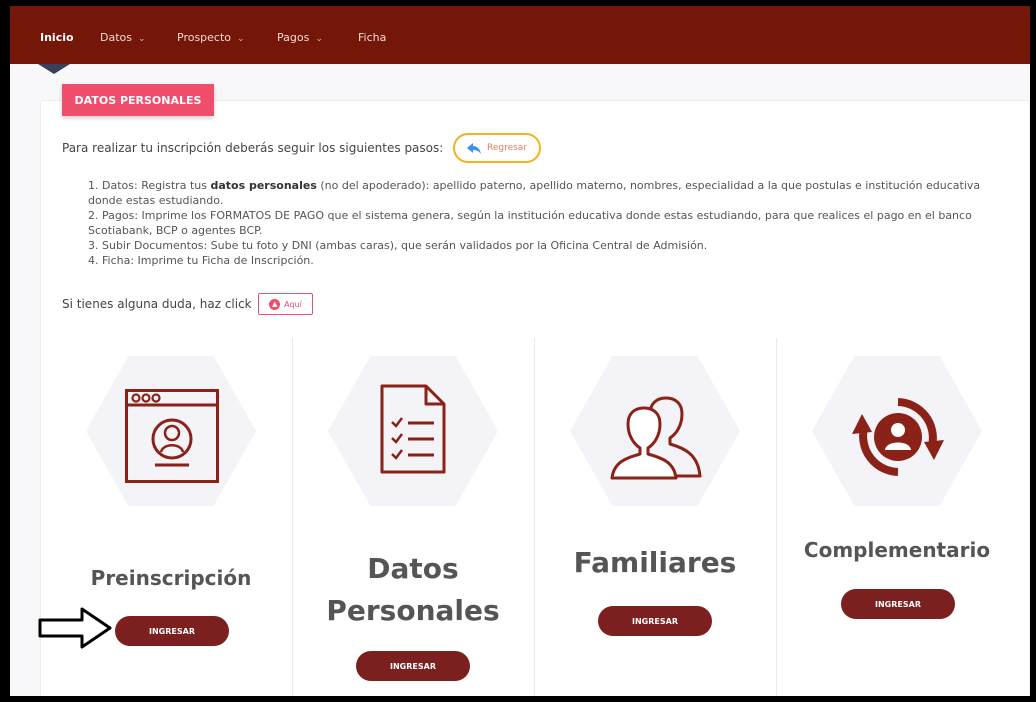 This screenshot has height=702, width=1036. What do you see at coordinates (293, 37) in the screenshot?
I see `nav-pagos-label: Pagos` at bounding box center [293, 37].